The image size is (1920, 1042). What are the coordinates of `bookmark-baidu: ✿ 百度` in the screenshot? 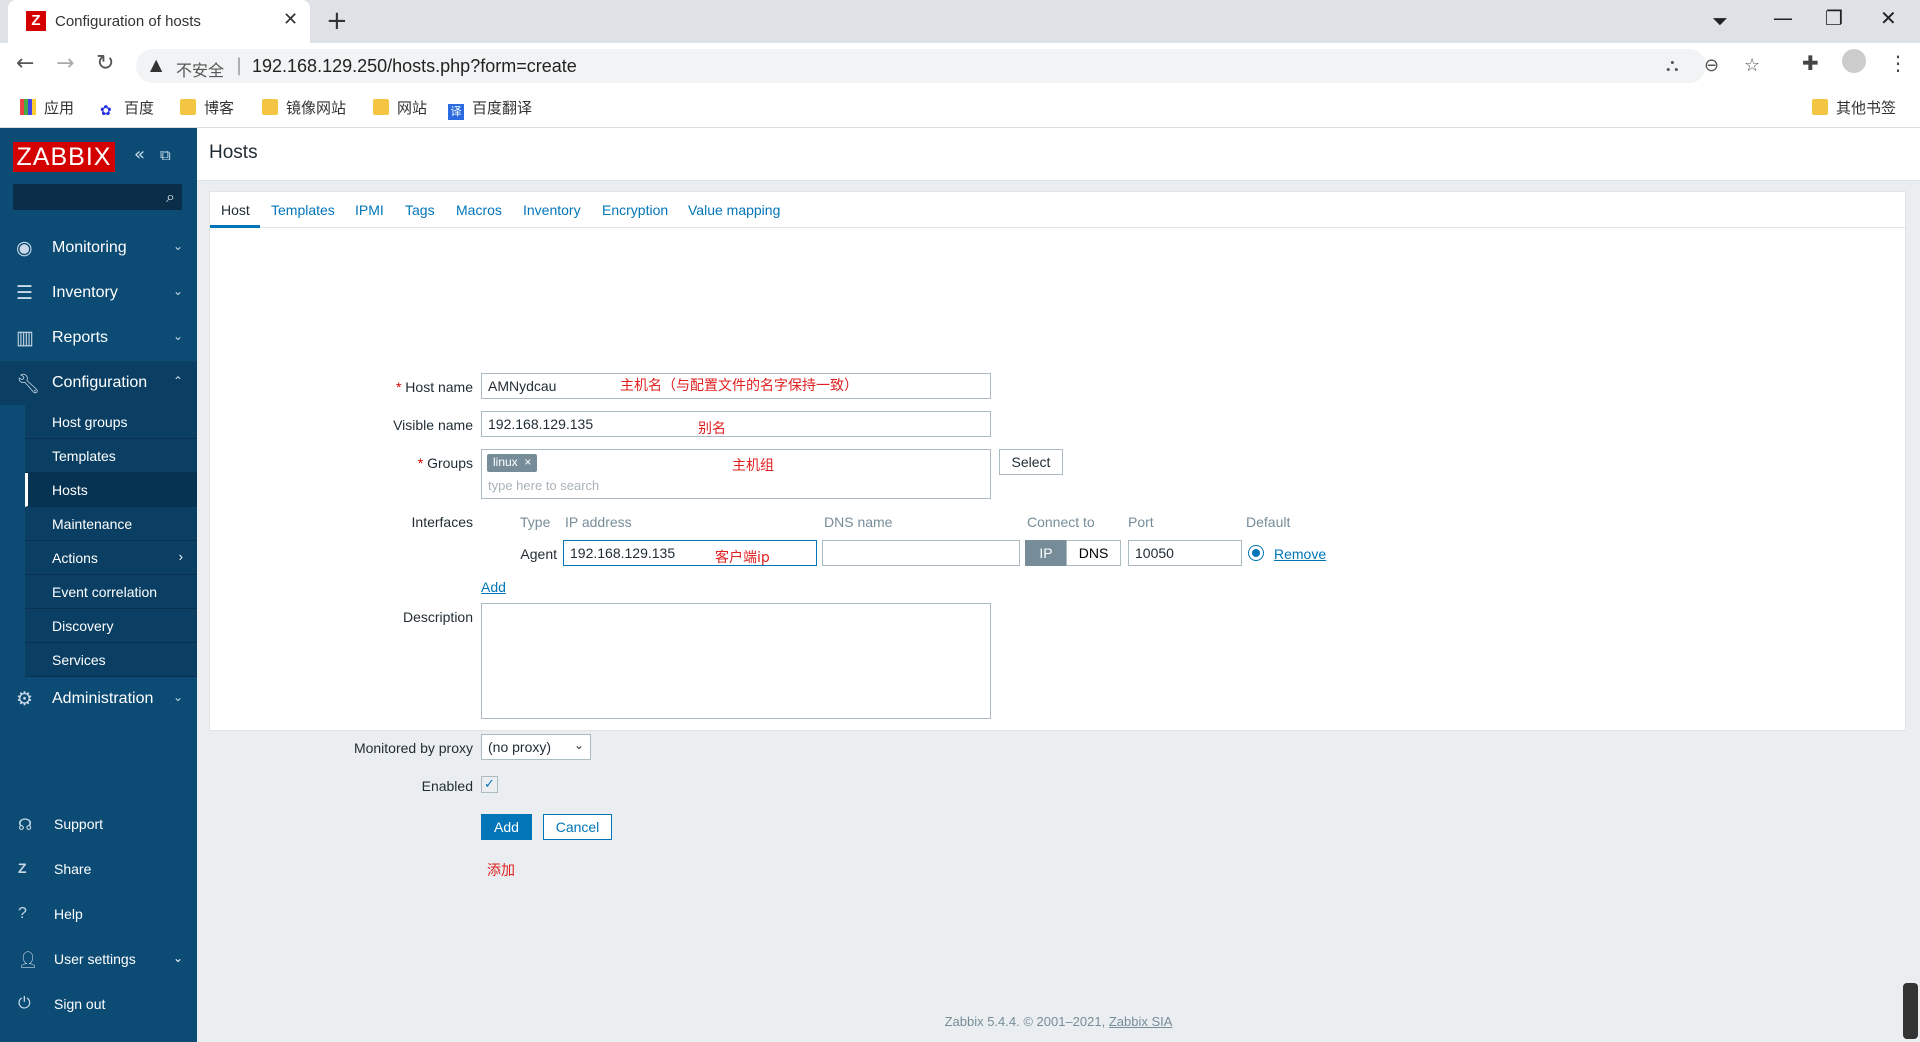 It's located at (127, 108).